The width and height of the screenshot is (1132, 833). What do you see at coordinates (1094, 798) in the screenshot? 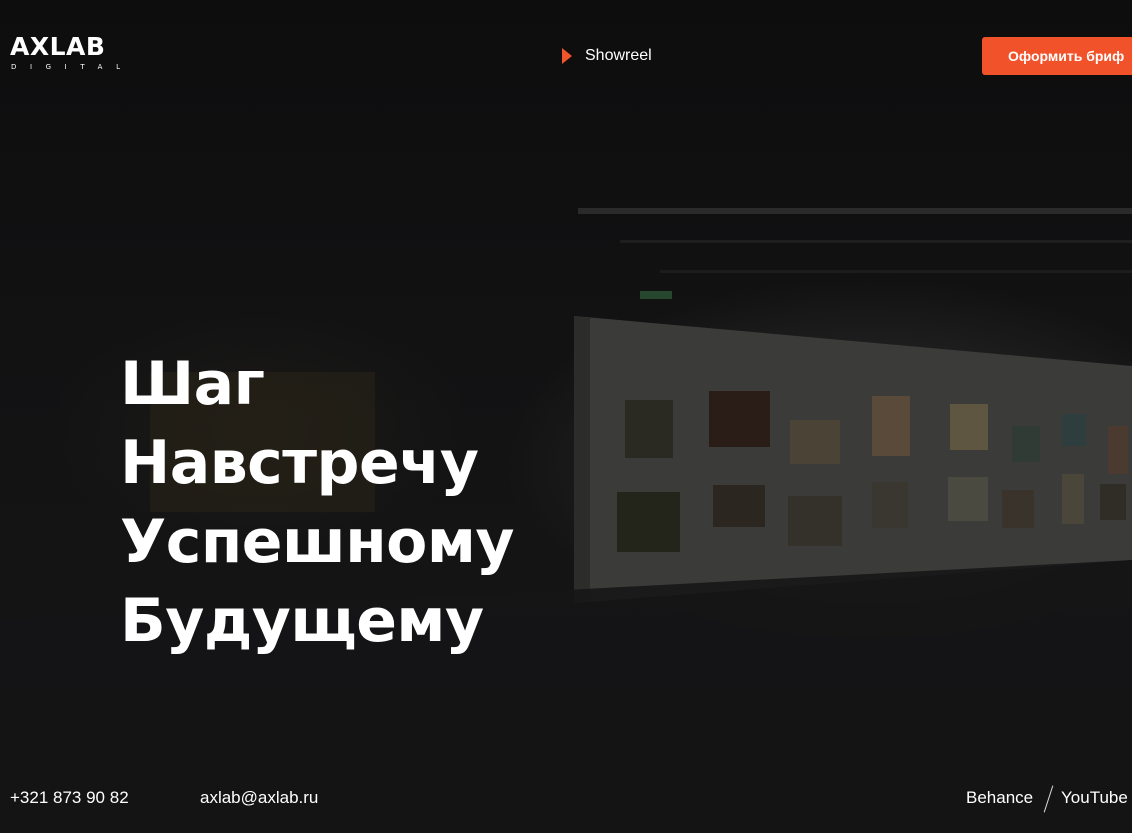
I see `youtube-link: YouTube` at bounding box center [1094, 798].